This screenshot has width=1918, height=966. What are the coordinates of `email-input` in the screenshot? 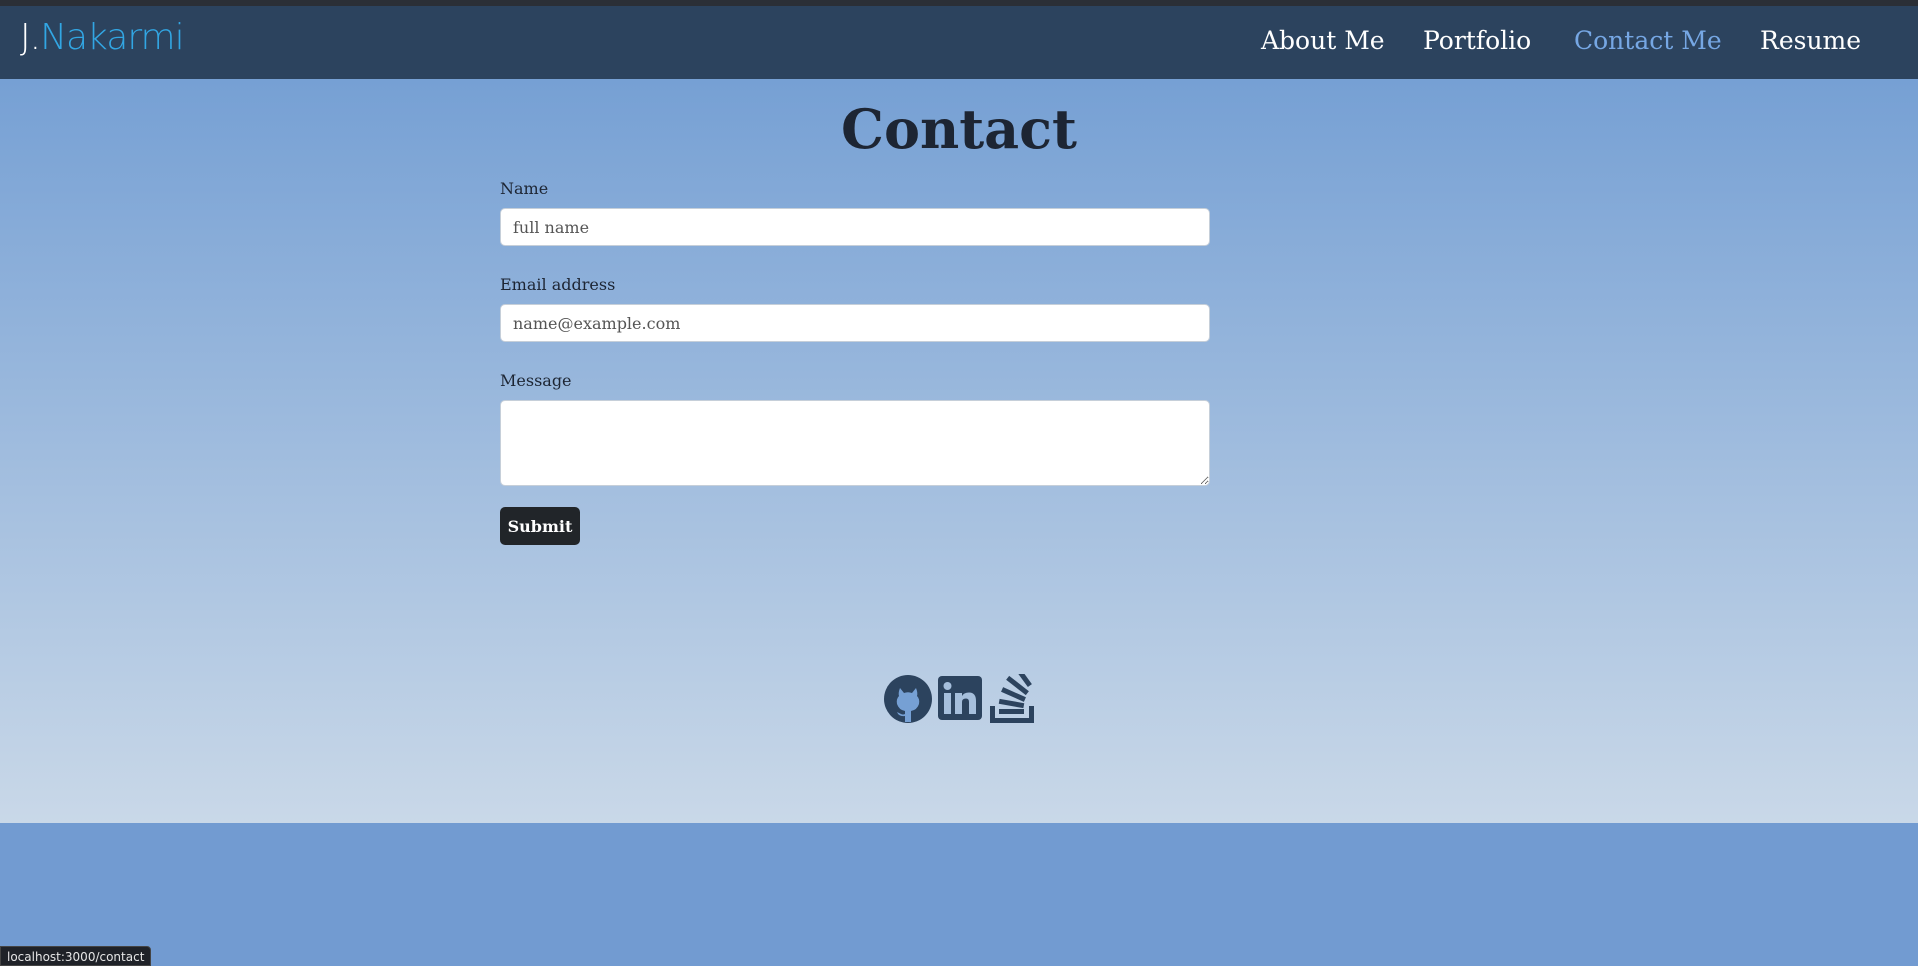 It's located at (855, 323).